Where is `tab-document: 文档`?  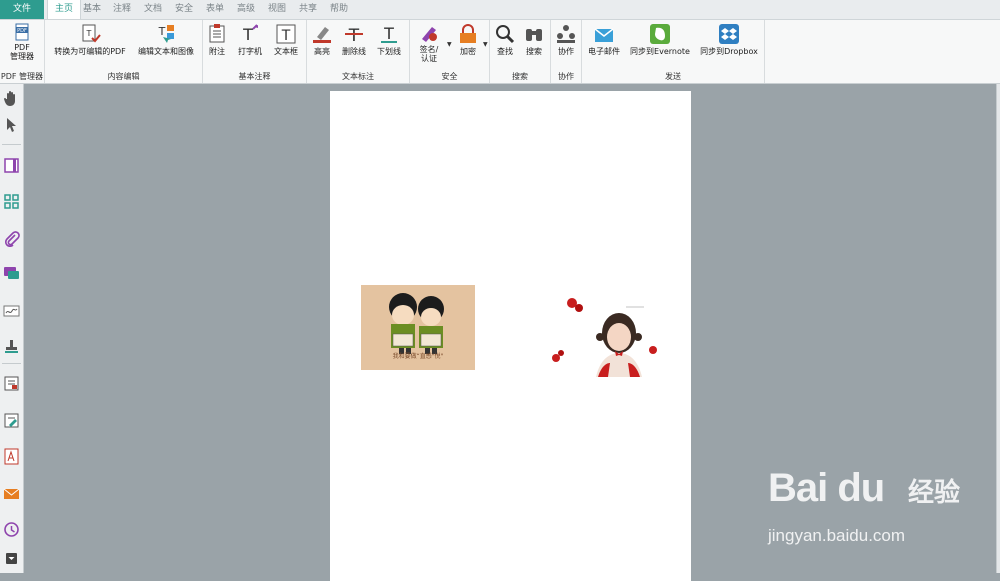 tab-document: 文档 is located at coordinates (153, 9).